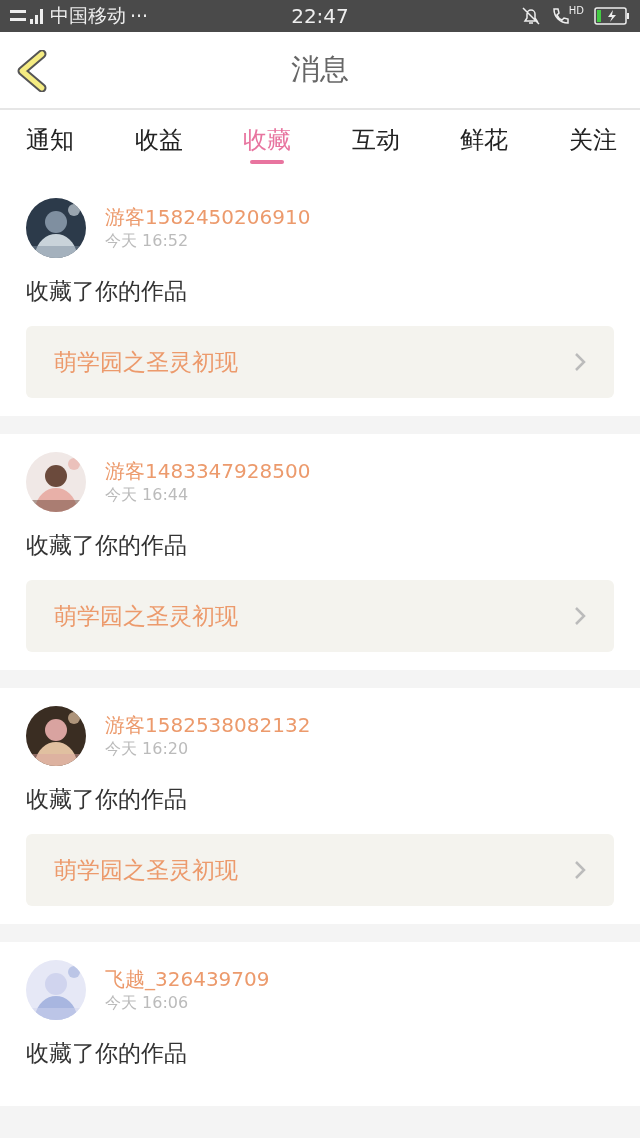  Describe the element at coordinates (50, 140) in the screenshot. I see `tab: 通知` at that location.